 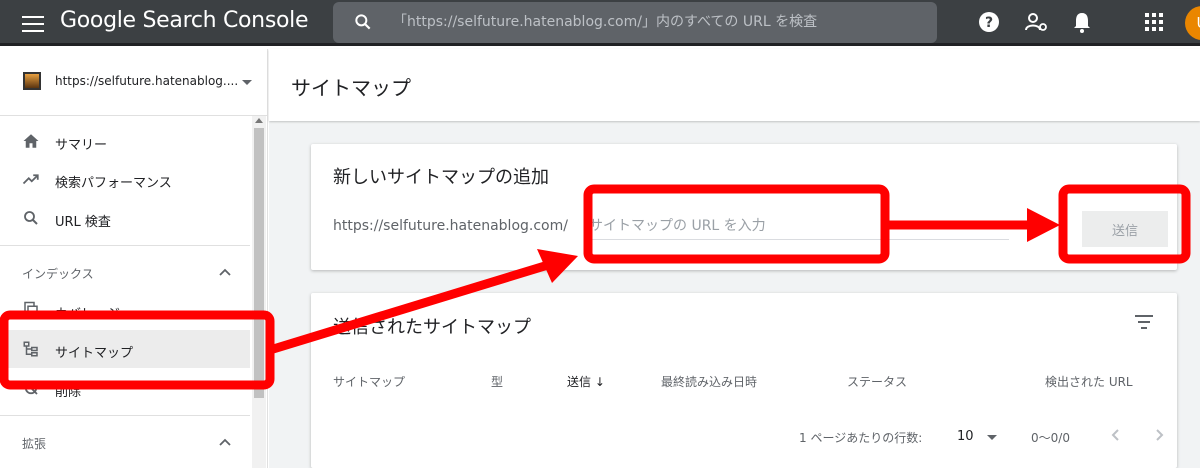 What do you see at coordinates (369, 381) in the screenshot?
I see `column-header-sitemap: サイトマップ` at bounding box center [369, 381].